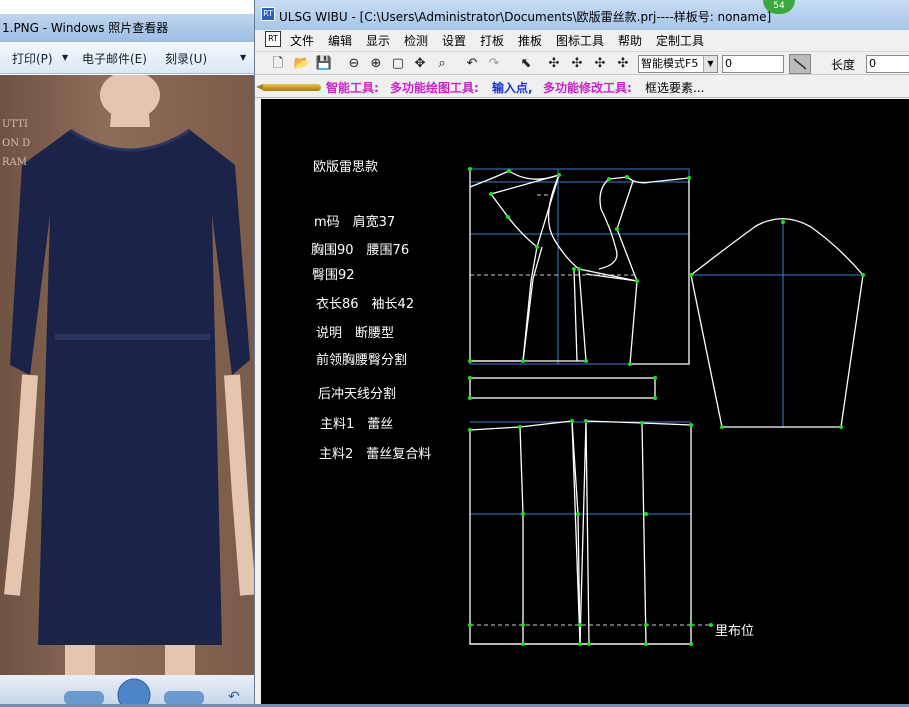 The height and width of the screenshot is (707, 909). What do you see at coordinates (234, 697) in the screenshot?
I see `rotate-icon: ↶` at bounding box center [234, 697].